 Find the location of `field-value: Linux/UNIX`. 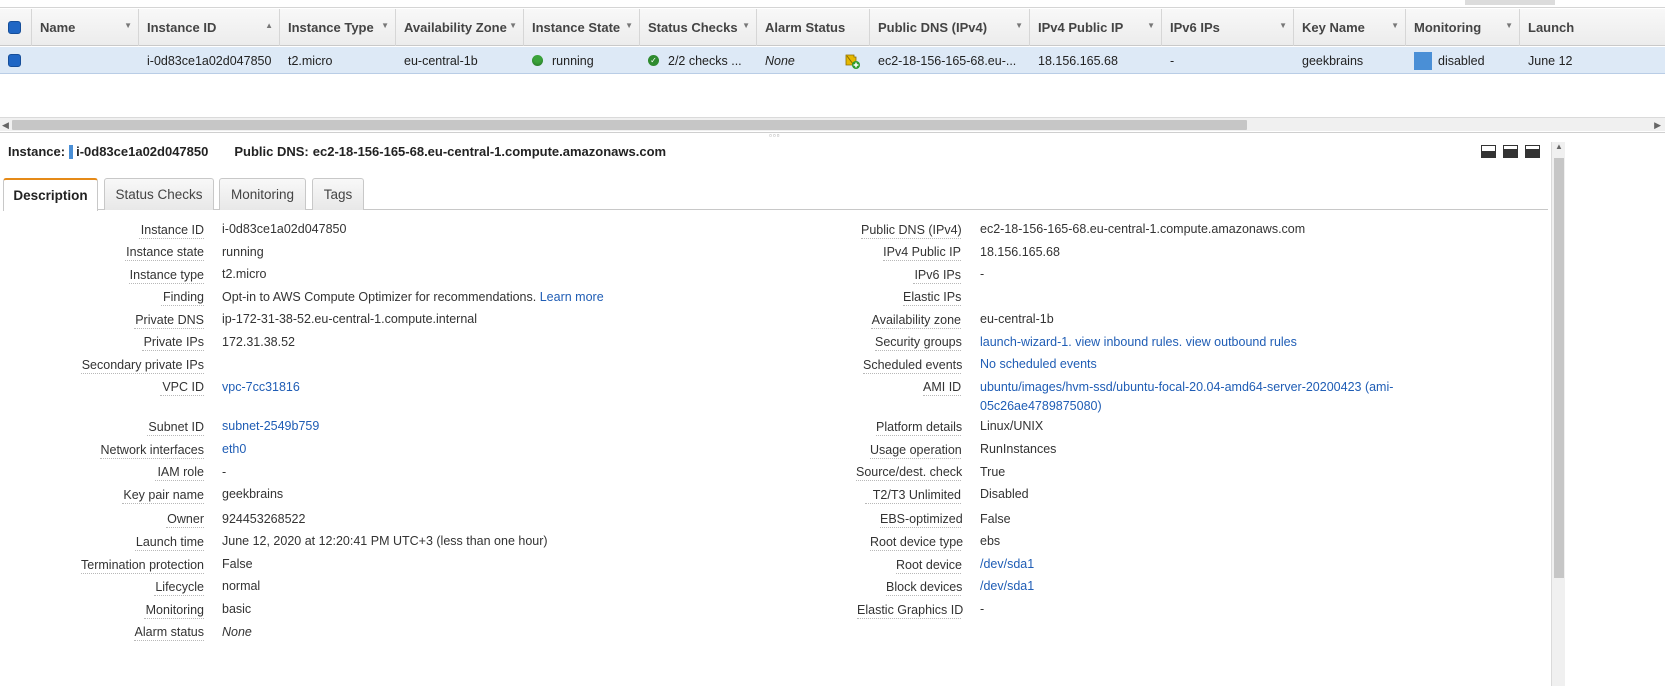

field-value: Linux/UNIX is located at coordinates (1012, 426).